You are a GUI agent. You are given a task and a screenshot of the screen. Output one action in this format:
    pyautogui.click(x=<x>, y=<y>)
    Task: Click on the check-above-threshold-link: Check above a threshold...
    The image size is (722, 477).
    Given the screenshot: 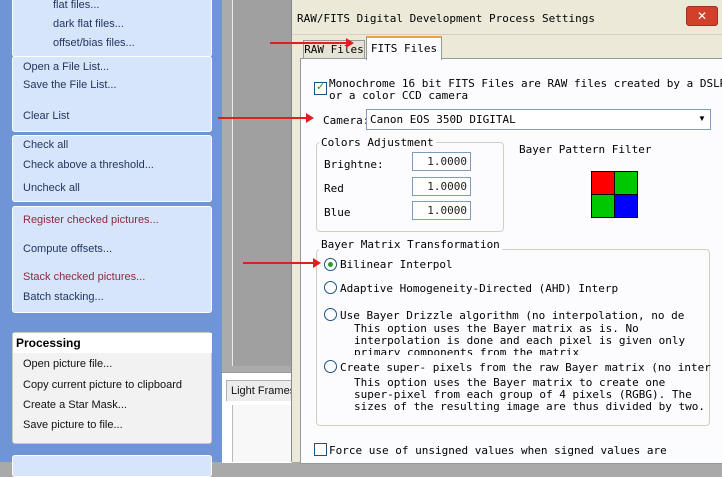 What is the action you would take?
    pyautogui.click(x=88, y=165)
    